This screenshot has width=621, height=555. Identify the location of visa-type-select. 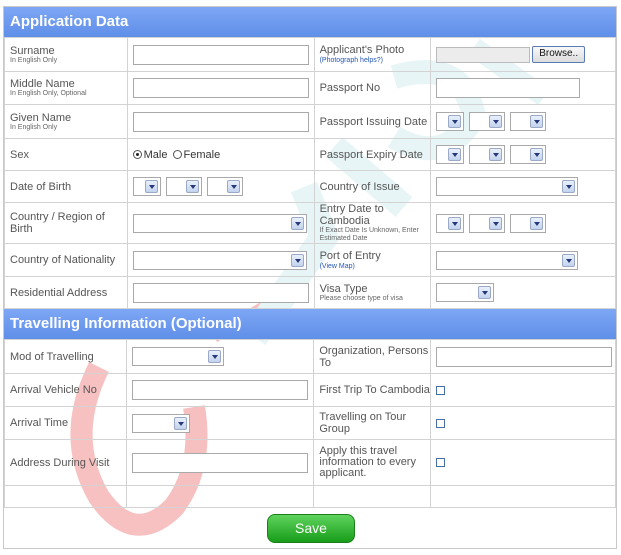
(465, 292).